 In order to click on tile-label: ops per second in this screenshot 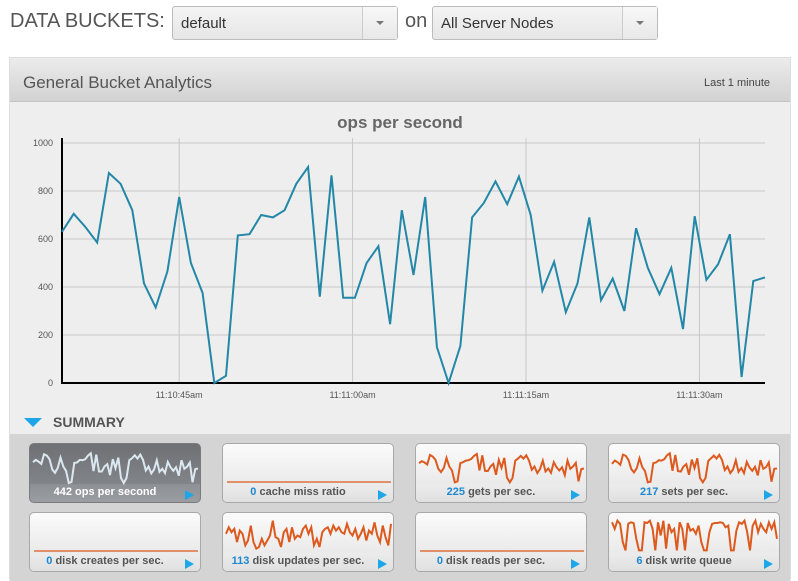, I will do `click(114, 492)`.